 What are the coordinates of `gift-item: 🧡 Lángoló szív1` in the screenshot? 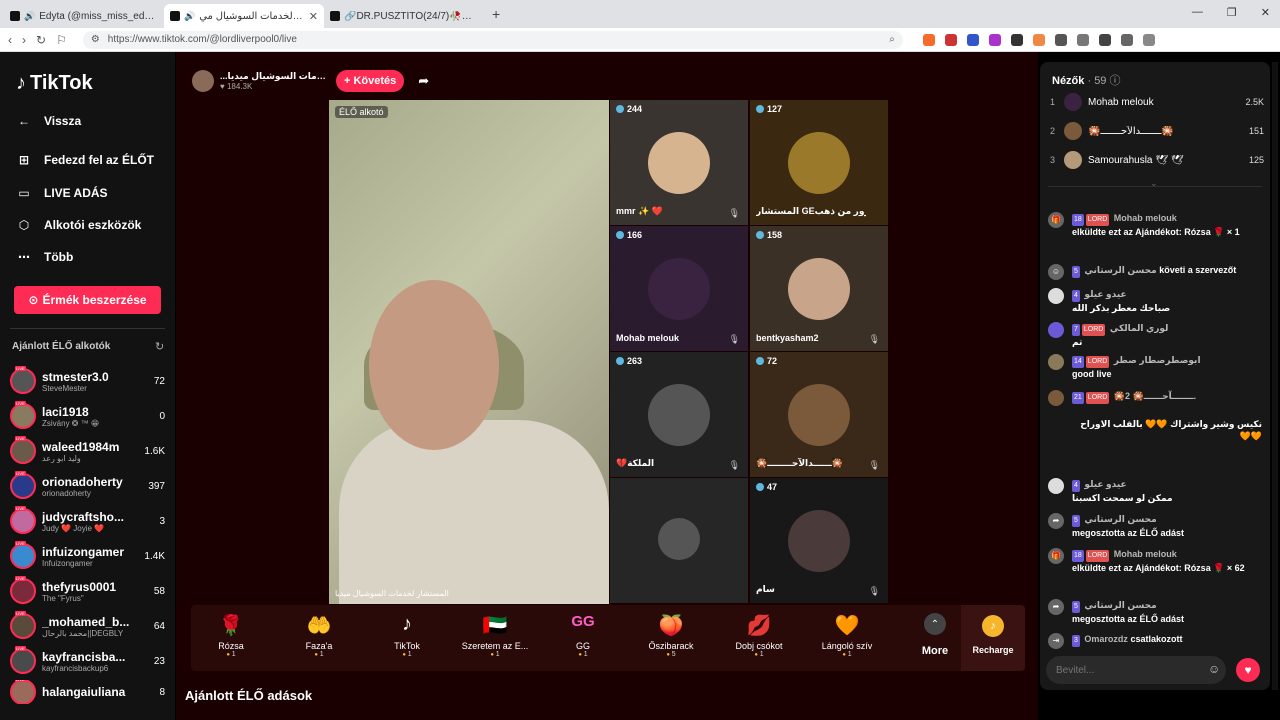 It's located at (847, 635).